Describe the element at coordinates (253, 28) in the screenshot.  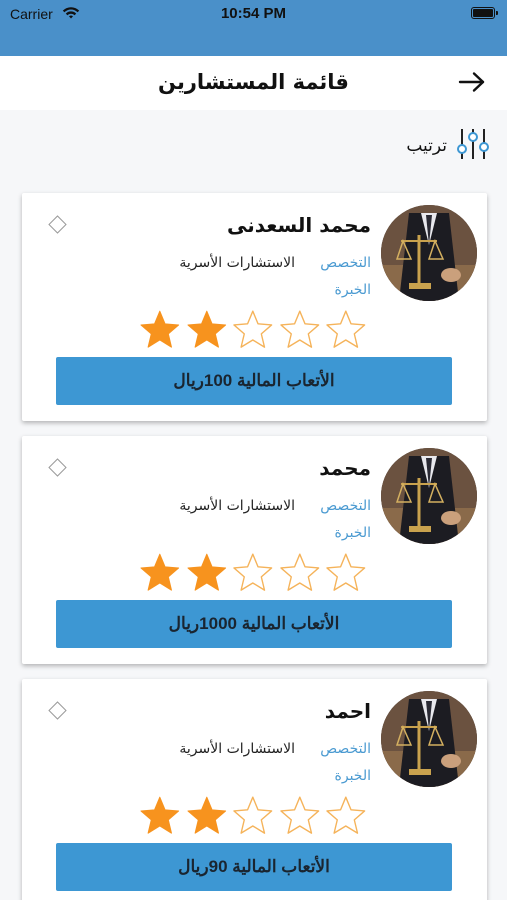
I see `status-bar: Carrier 10:54 PM` at that location.